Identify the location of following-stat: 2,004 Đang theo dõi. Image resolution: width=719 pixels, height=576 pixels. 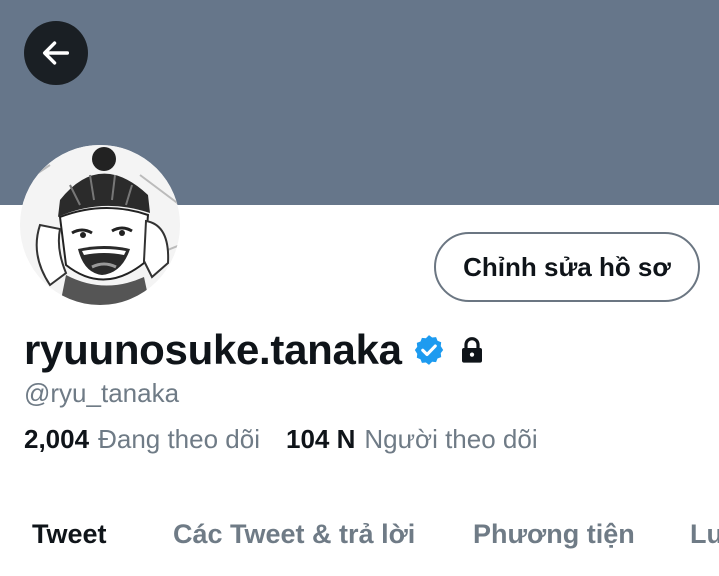
(142, 439).